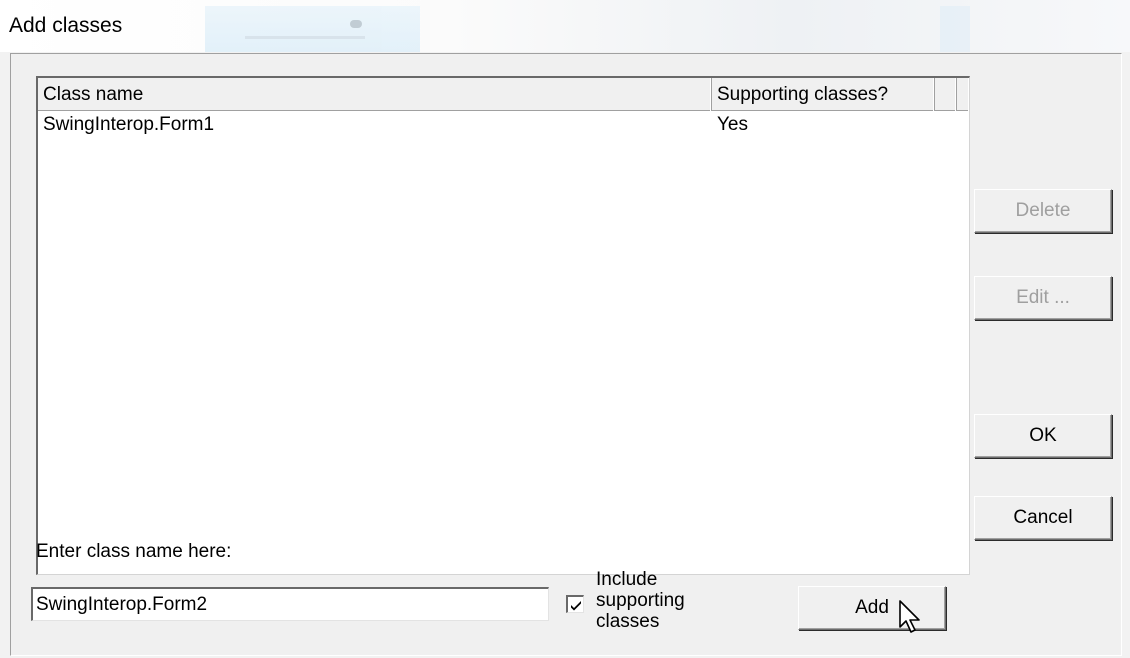 This screenshot has height=658, width=1130. What do you see at coordinates (1043, 211) in the screenshot?
I see `delete-button: Delete` at bounding box center [1043, 211].